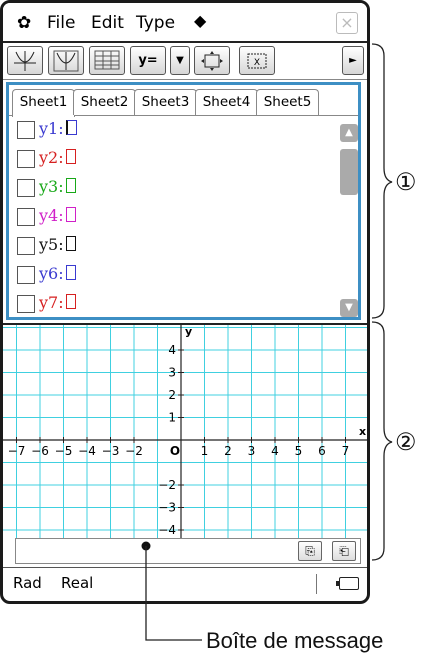 The width and height of the screenshot is (434, 668). What do you see at coordinates (406, 442) in the screenshot?
I see `region-2-label: ②` at bounding box center [406, 442].